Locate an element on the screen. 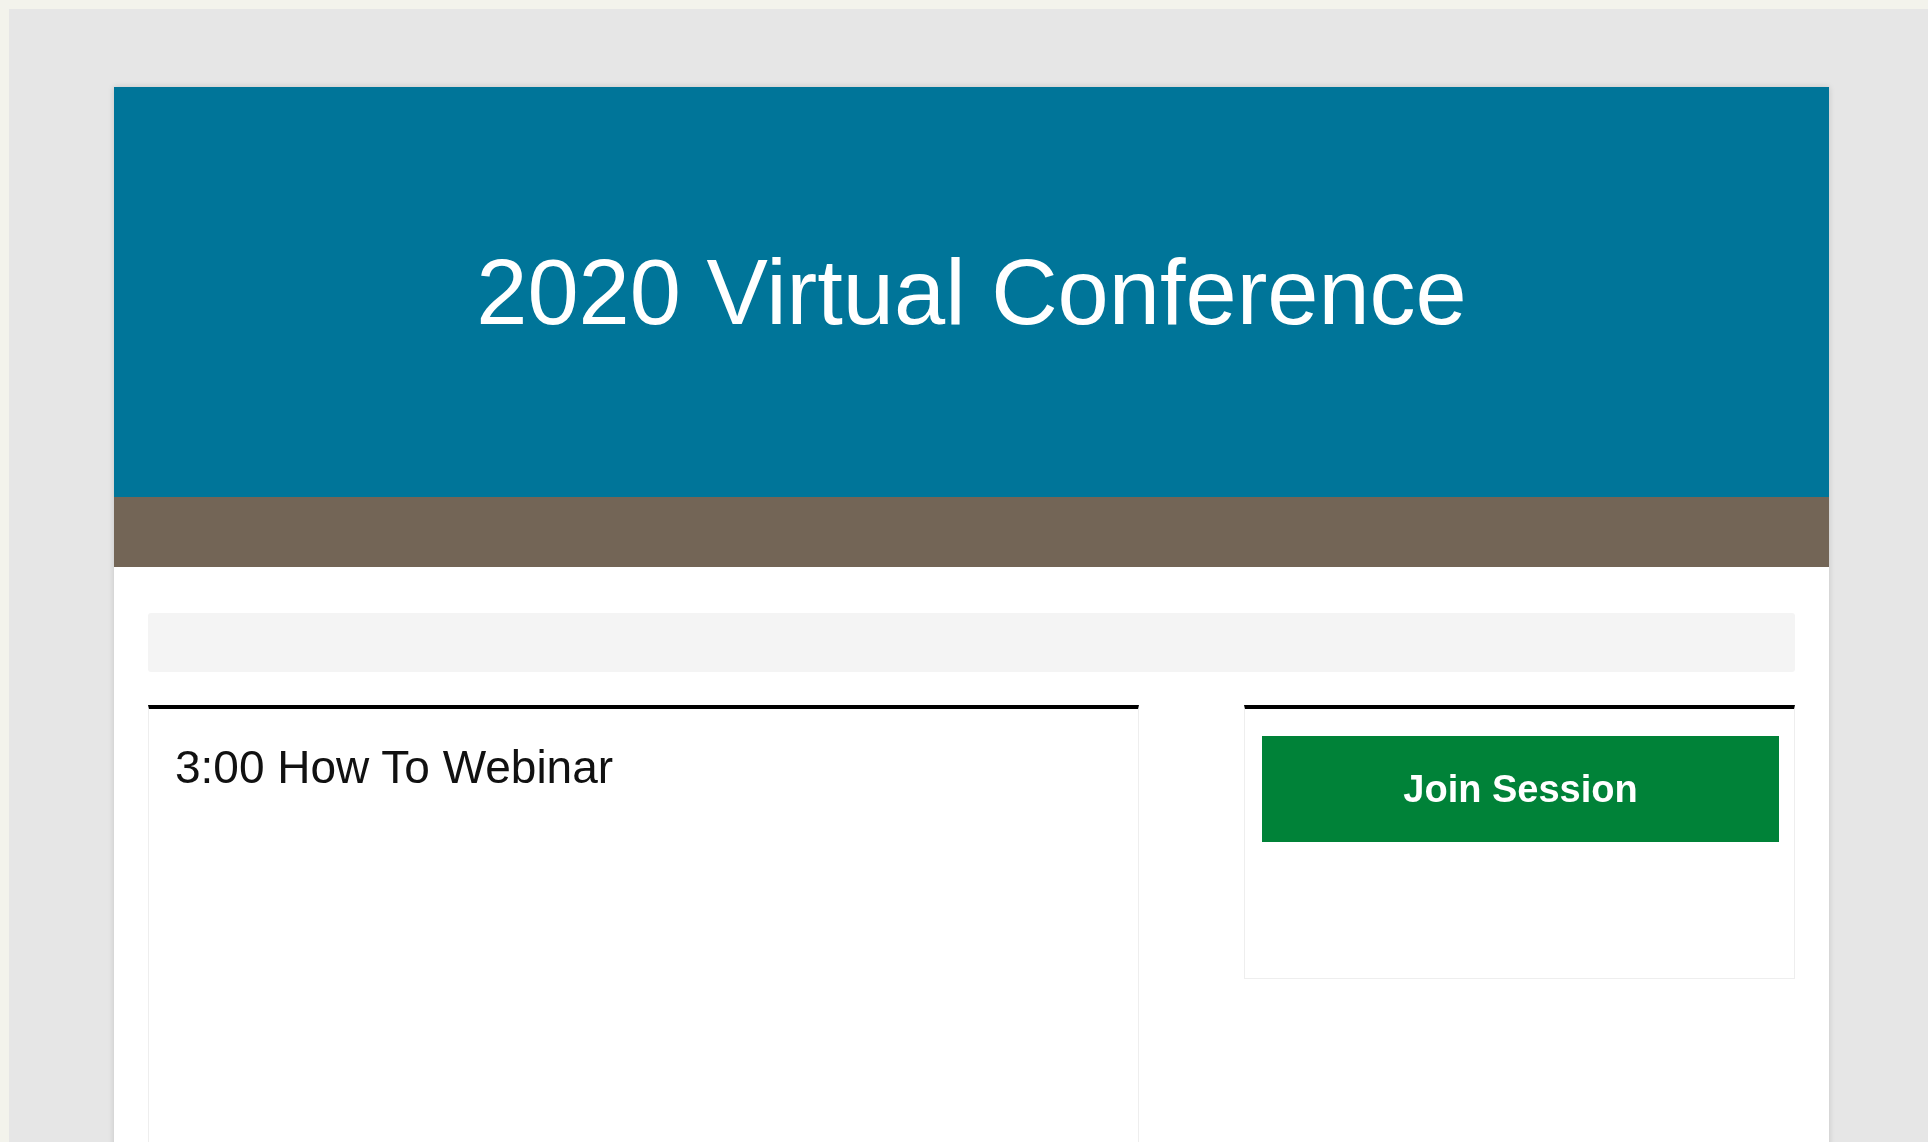  join-session-button: Join Session is located at coordinates (1520, 789).